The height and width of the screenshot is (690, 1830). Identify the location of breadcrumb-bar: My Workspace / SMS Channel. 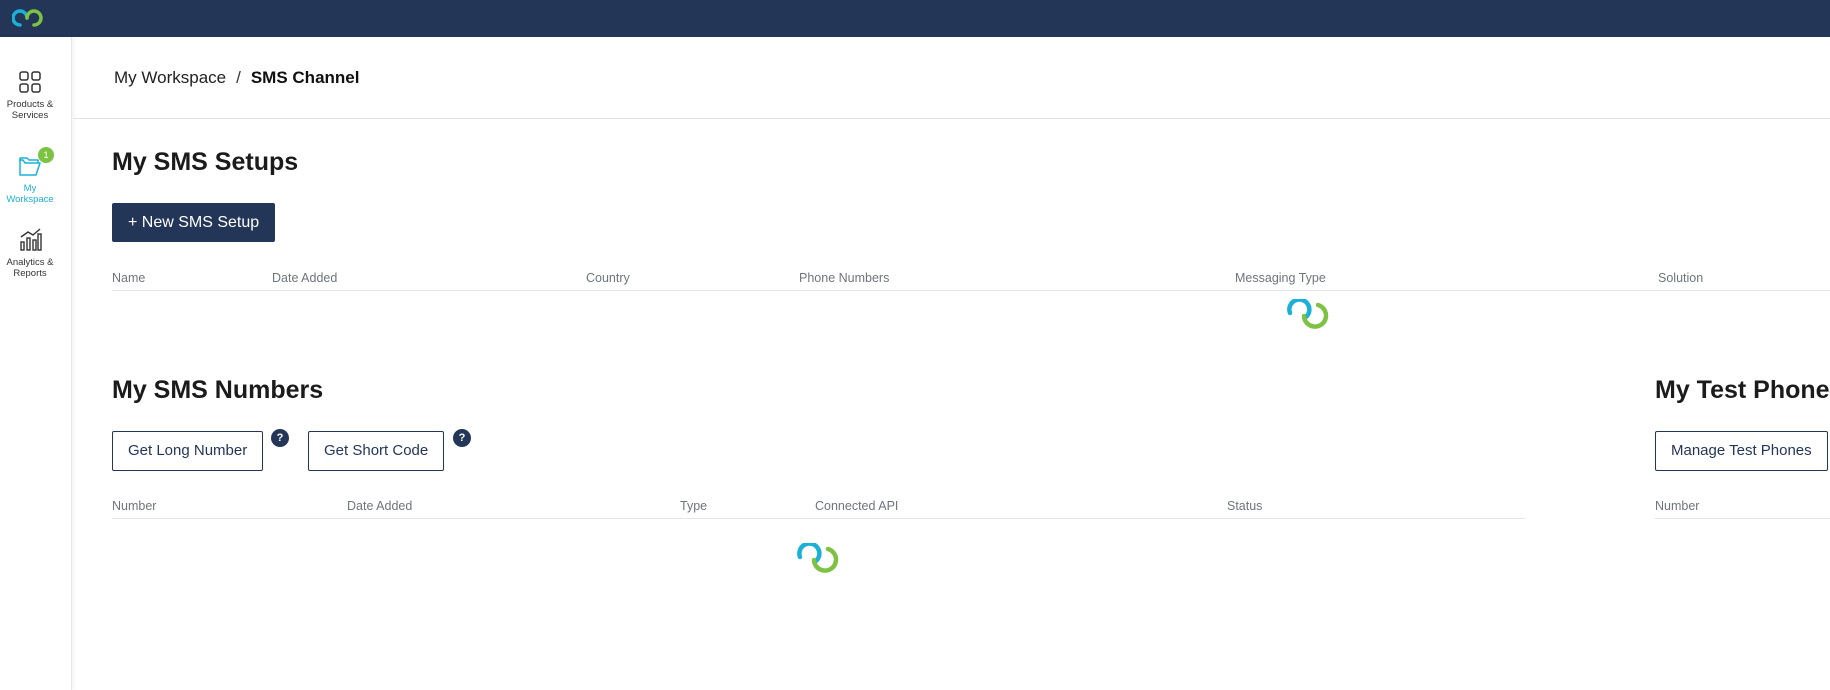
(951, 78).